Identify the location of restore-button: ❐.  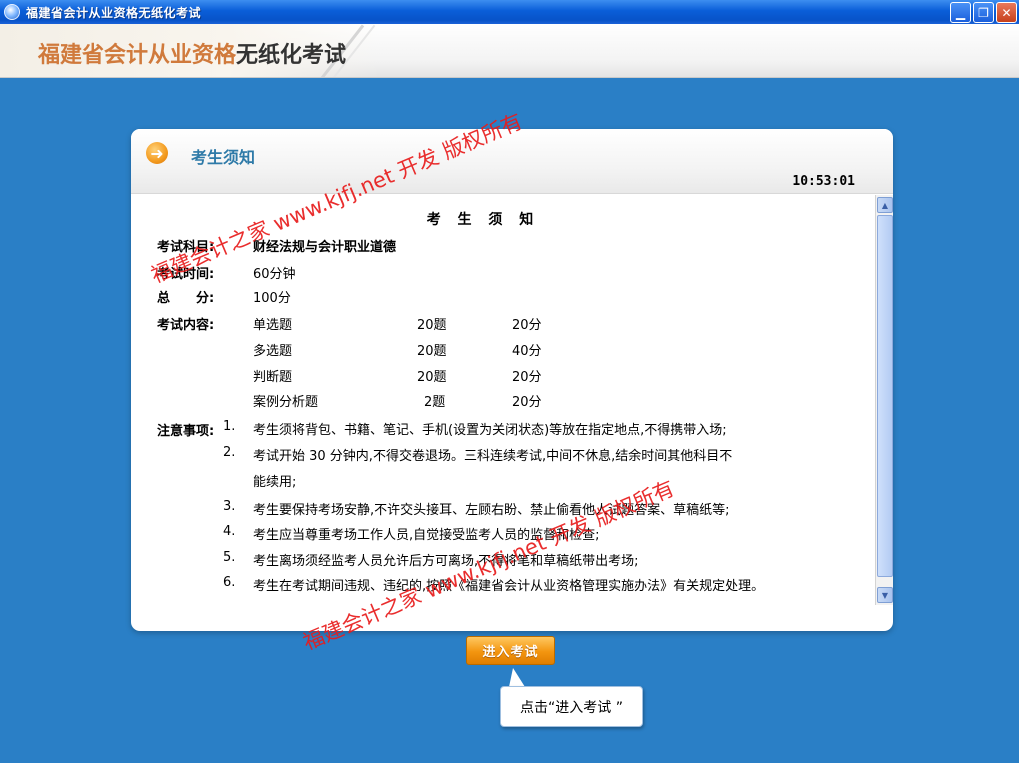
(983, 12).